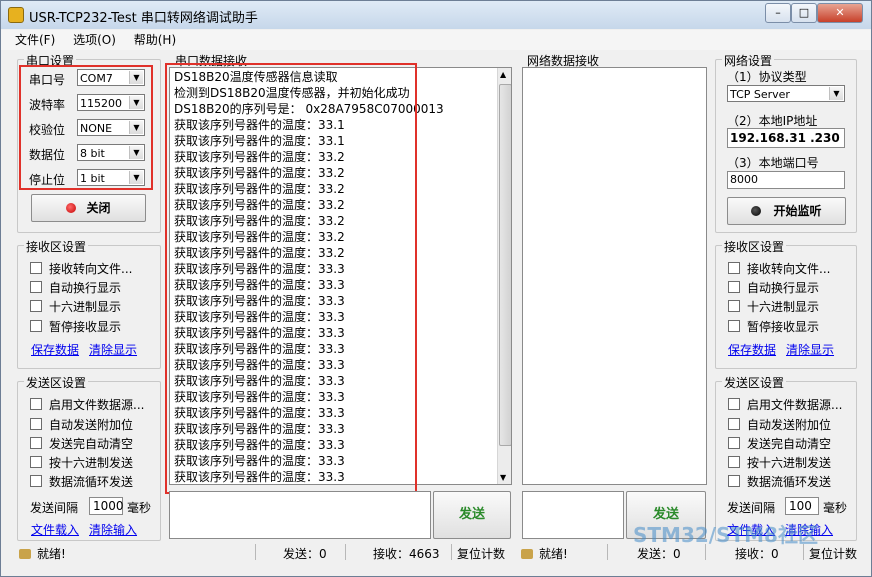 The height and width of the screenshot is (577, 872). What do you see at coordinates (96, 78) in the screenshot?
I see `port-value: COM7` at bounding box center [96, 78].